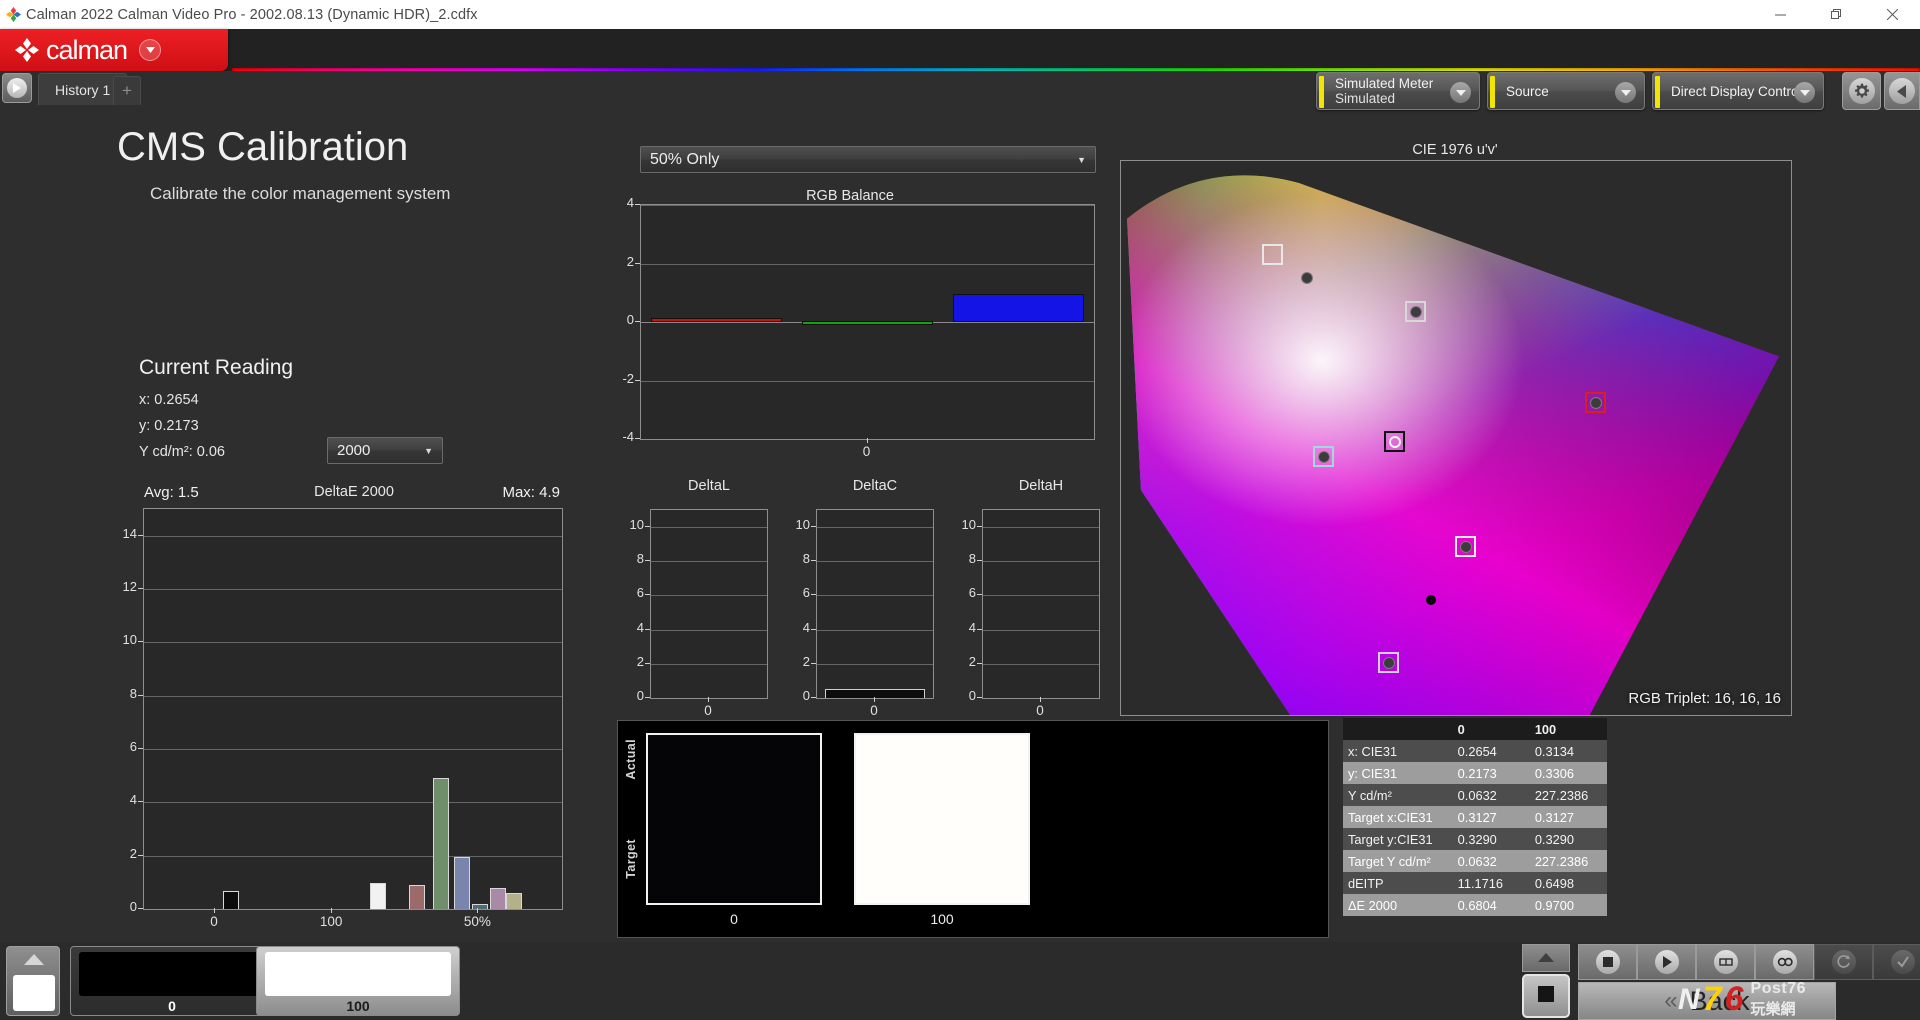 This screenshot has height=1020, width=1920. I want to click on current-reading-heading: Current Reading, so click(216, 367).